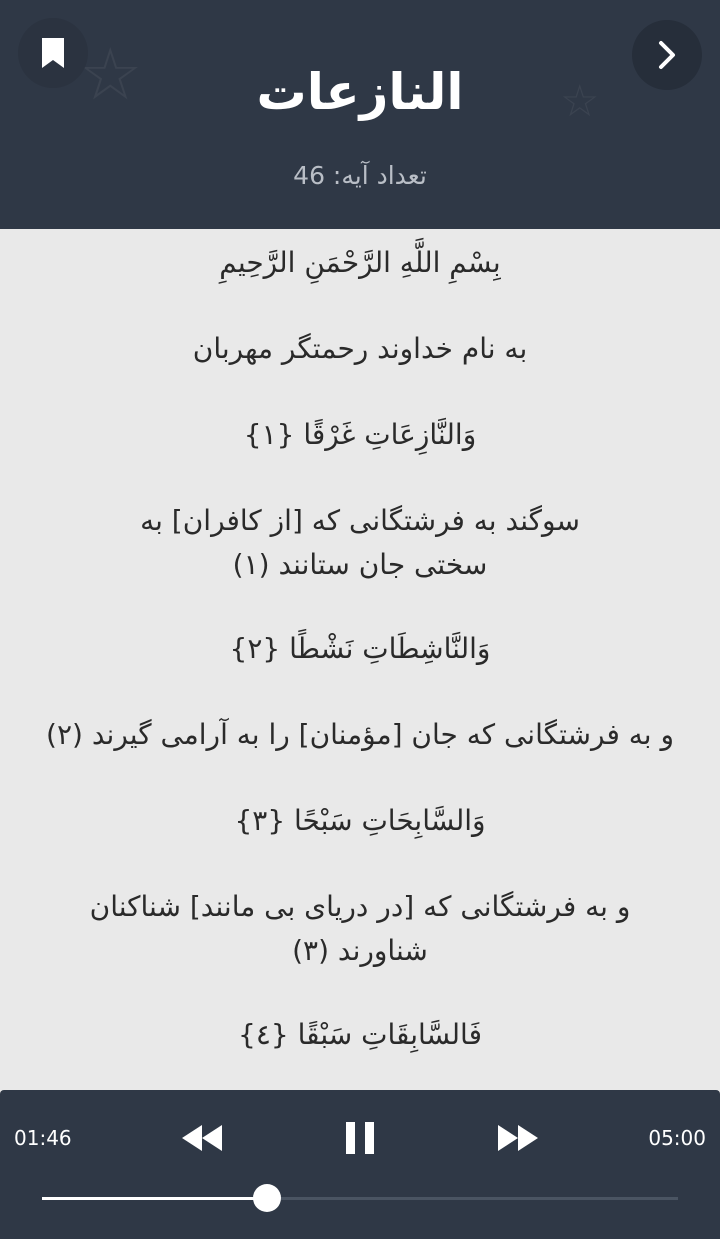 The height and width of the screenshot is (1239, 720). What do you see at coordinates (360, 1198) in the screenshot?
I see `seek-bar` at bounding box center [360, 1198].